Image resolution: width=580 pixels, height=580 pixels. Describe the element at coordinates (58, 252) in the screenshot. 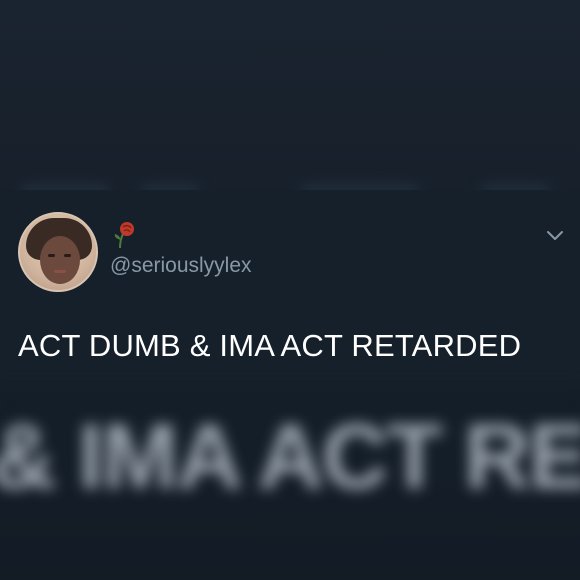

I see `avatar` at that location.